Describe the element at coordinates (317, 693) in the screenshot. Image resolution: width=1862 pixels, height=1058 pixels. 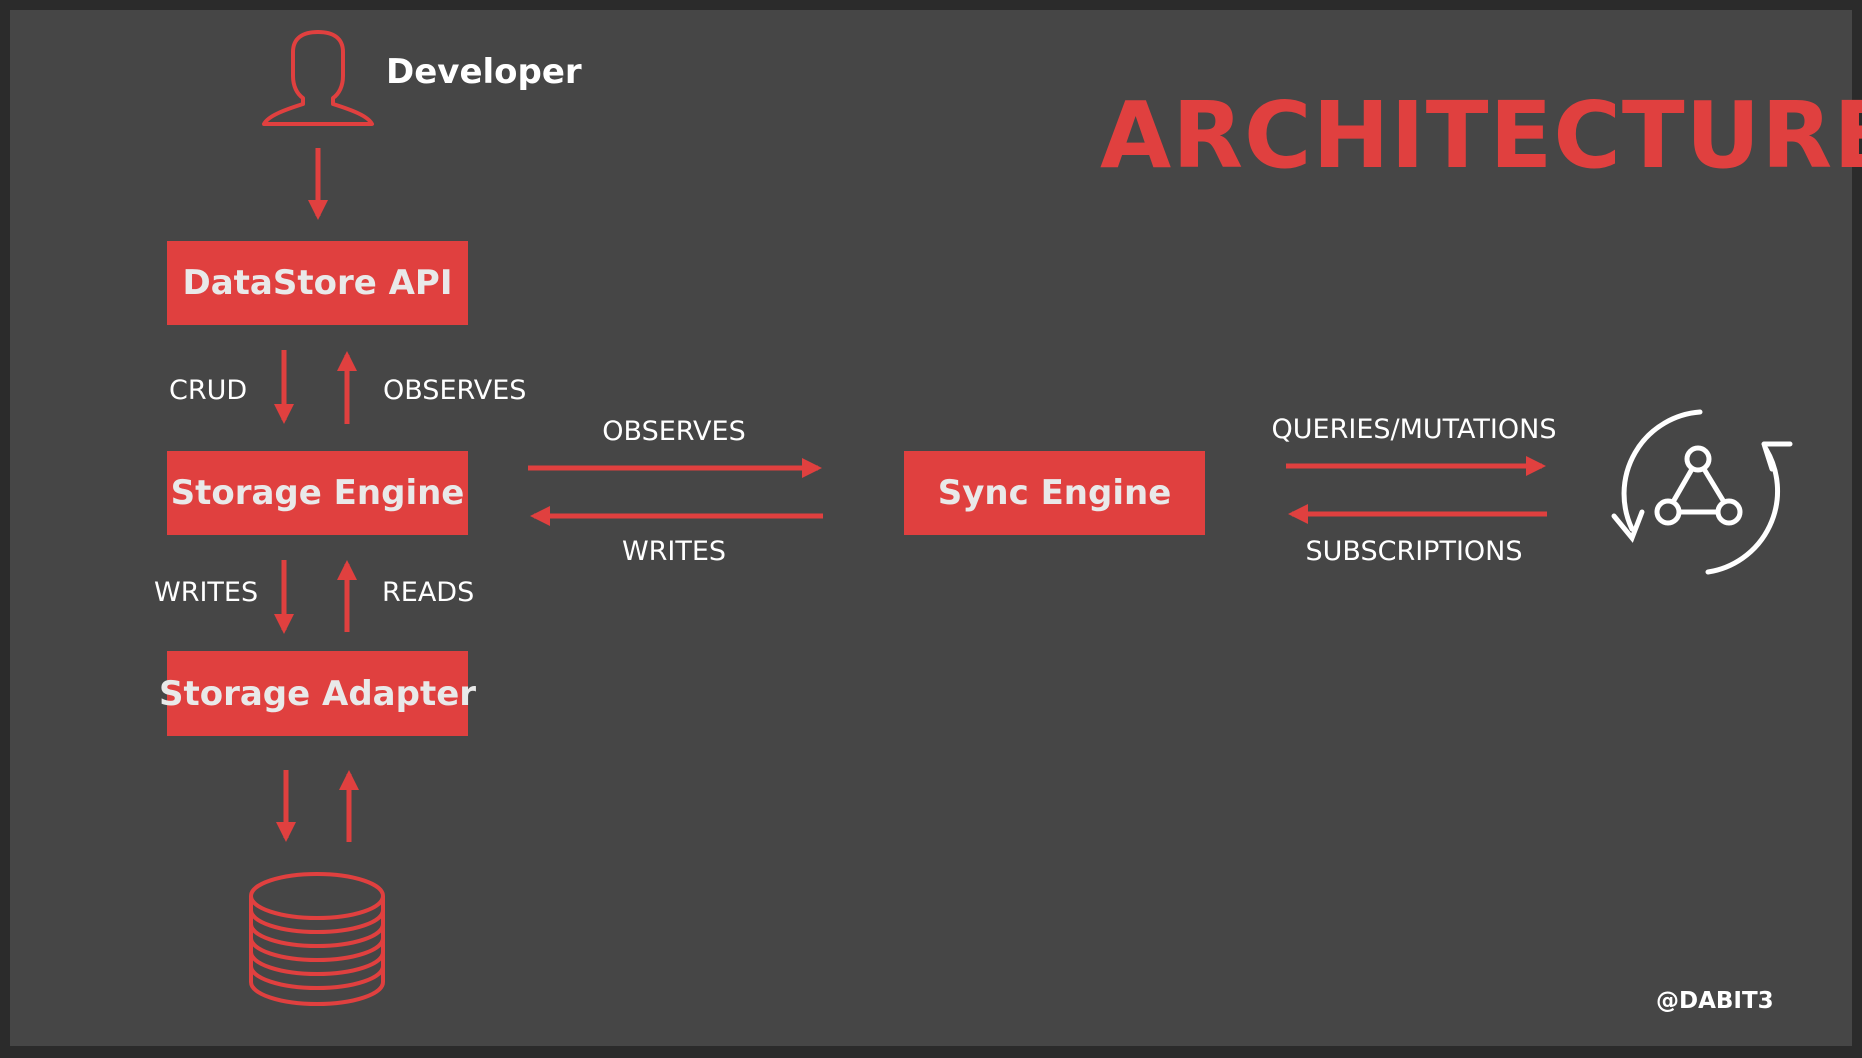
I see `storage-adapter-box: Storage Adapter` at that location.